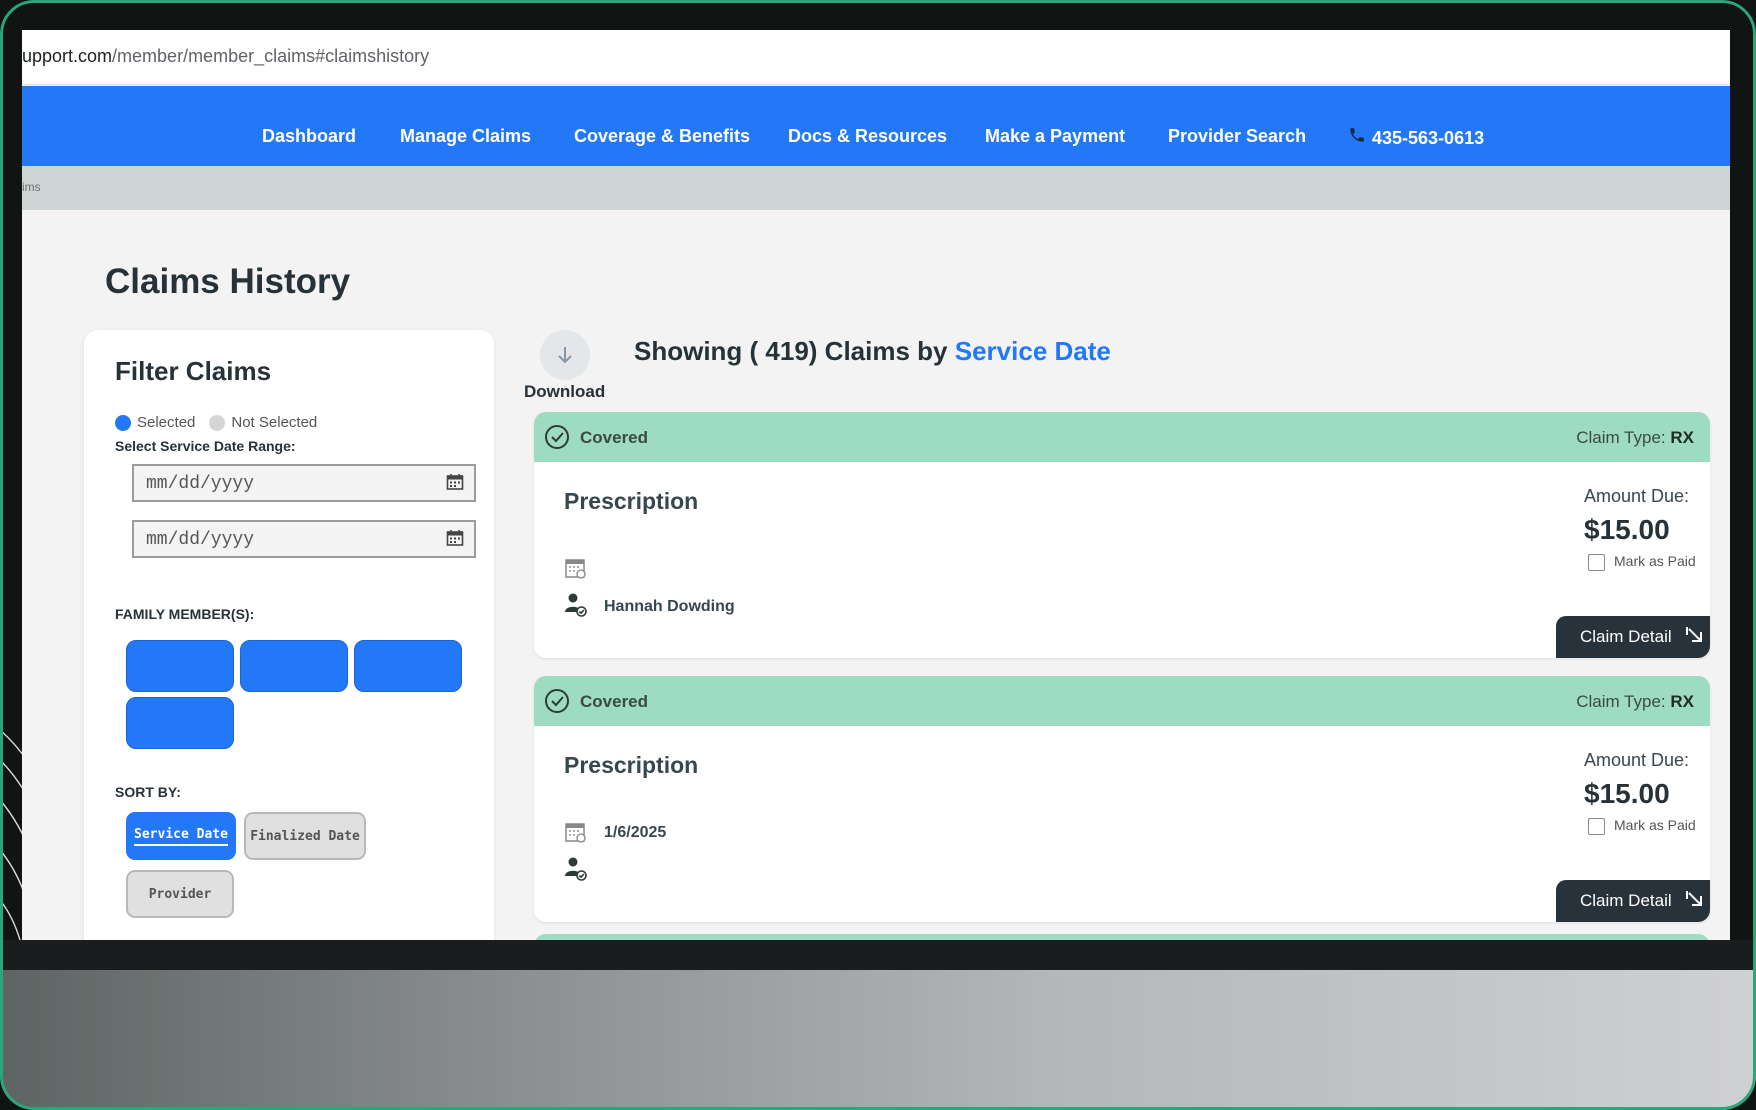 The image size is (1756, 1110). What do you see at coordinates (123, 422) in the screenshot?
I see `selected-dot-icon` at bounding box center [123, 422].